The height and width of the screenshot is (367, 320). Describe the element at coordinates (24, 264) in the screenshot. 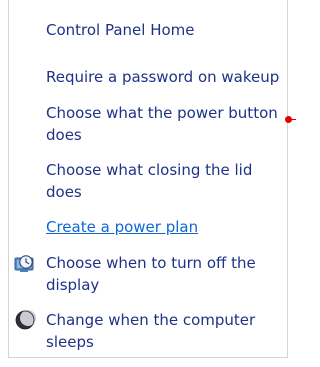

I see `clock-monitor-icon` at that location.